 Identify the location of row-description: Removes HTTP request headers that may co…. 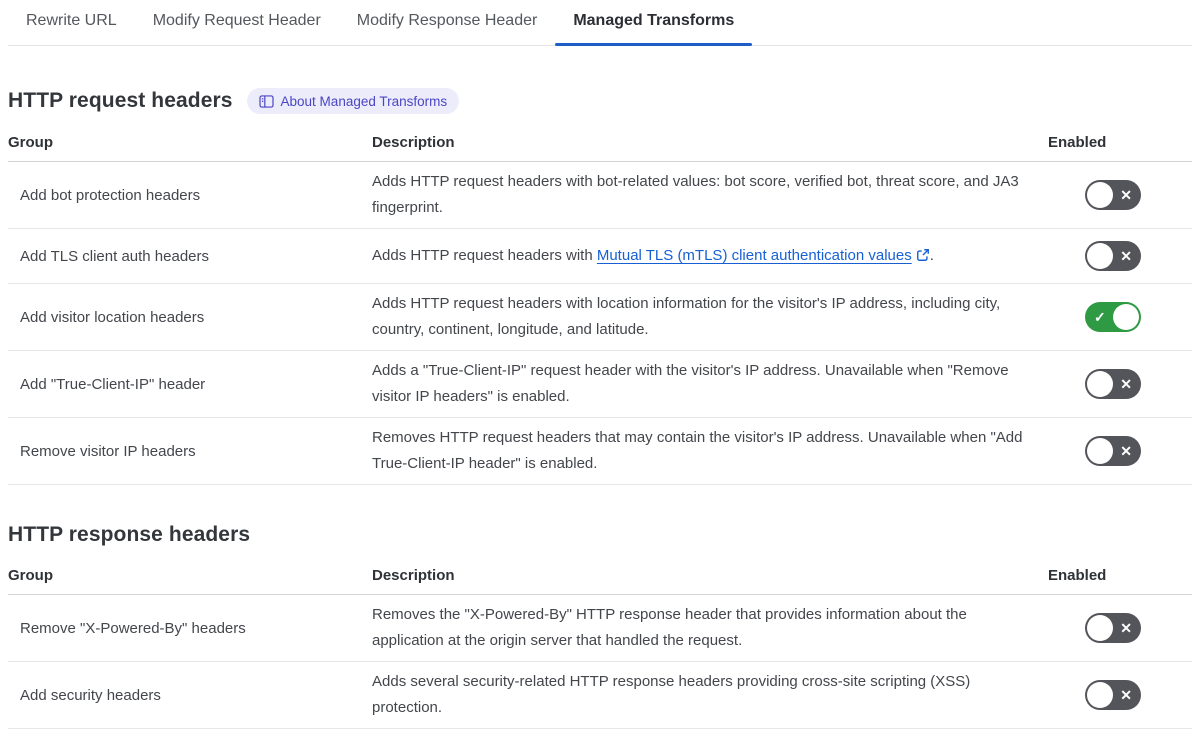
(697, 450).